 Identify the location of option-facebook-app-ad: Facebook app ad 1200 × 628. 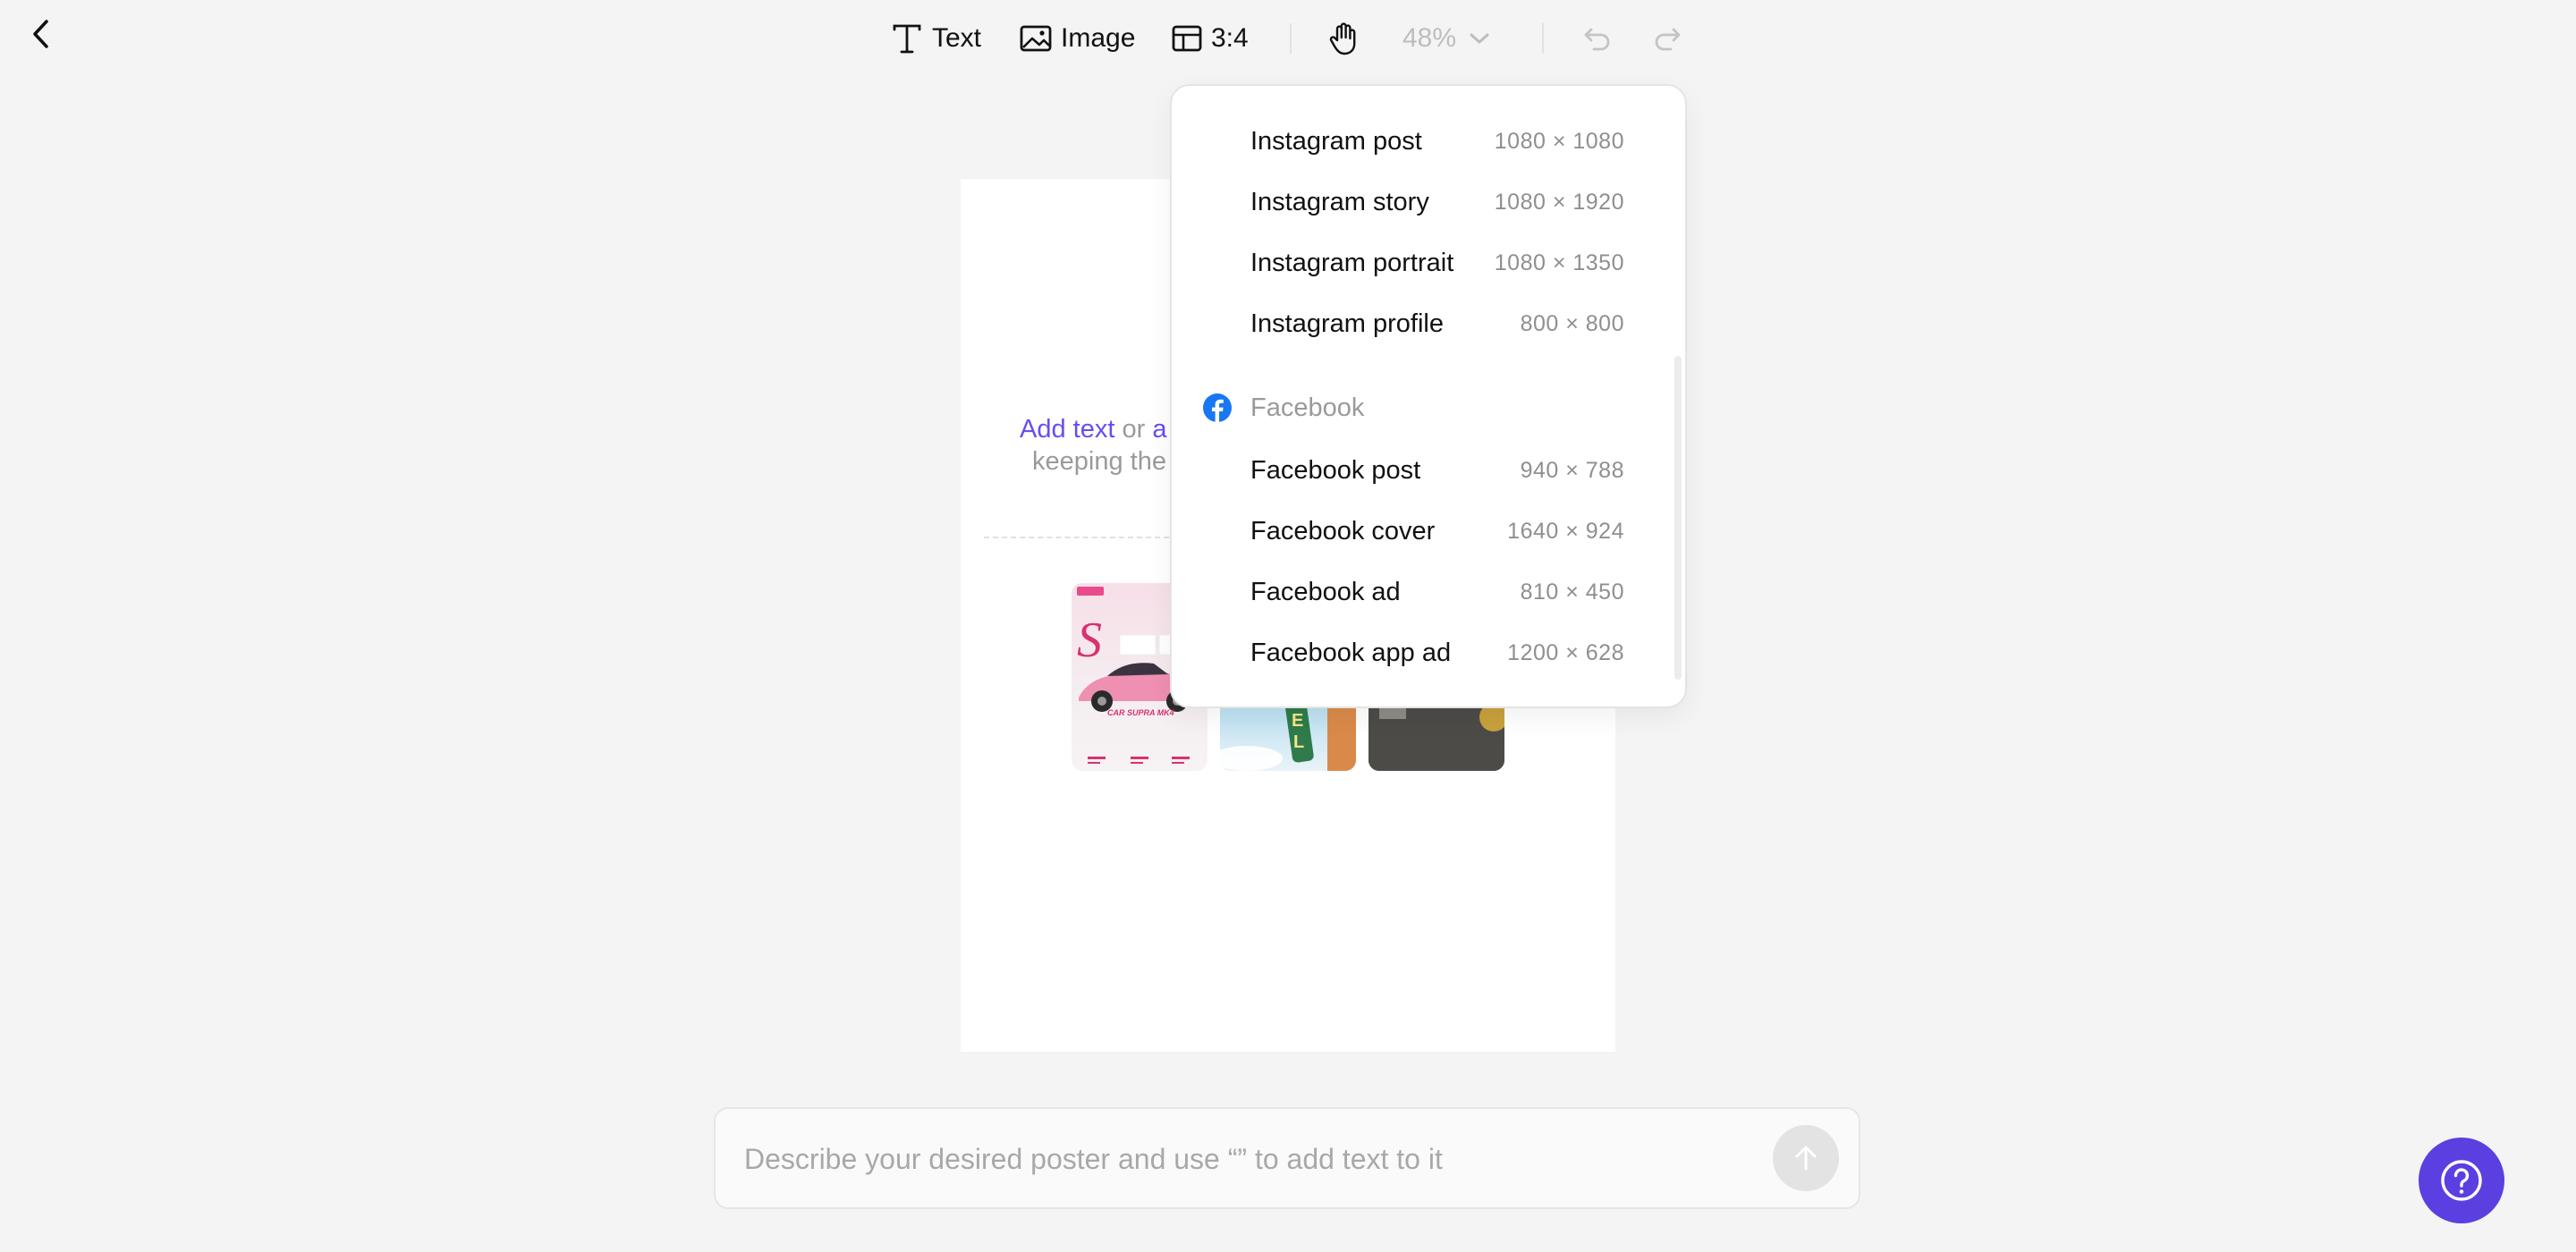
(1437, 653).